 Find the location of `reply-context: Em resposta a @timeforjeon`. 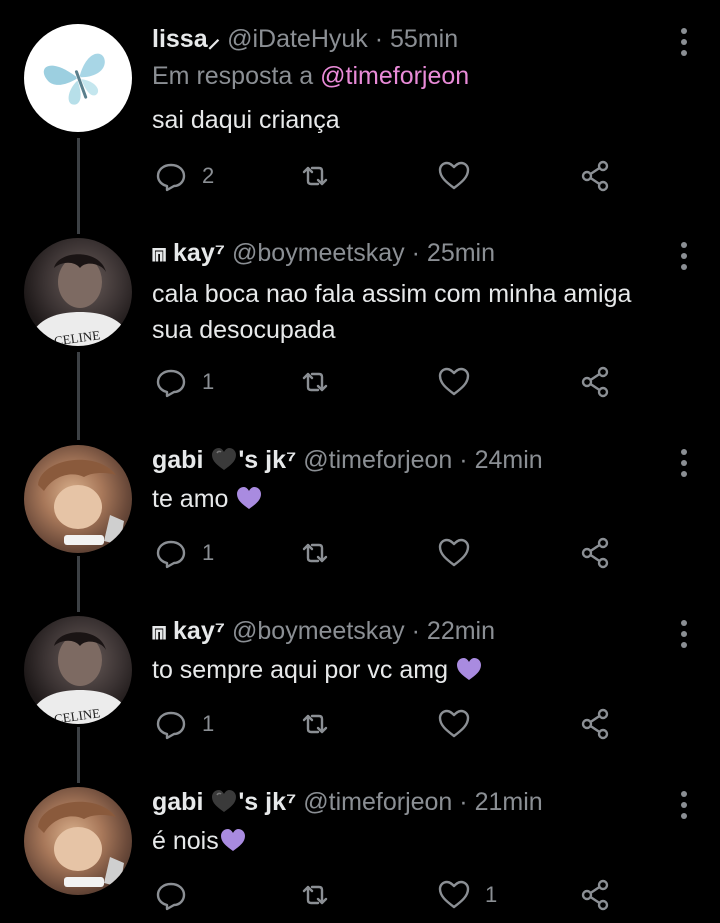

reply-context: Em resposta a @timeforjeon is located at coordinates (310, 76).